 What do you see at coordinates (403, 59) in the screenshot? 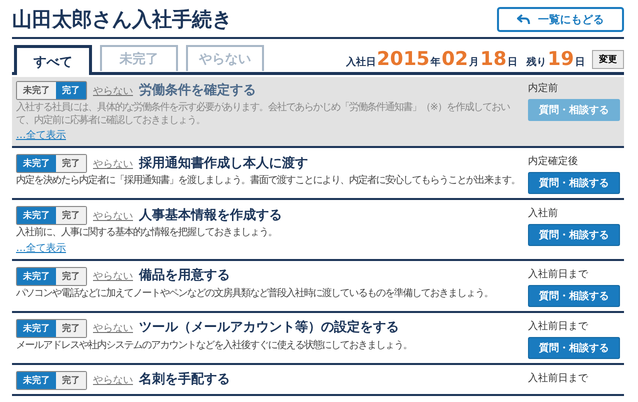
I see `join-year: 2015` at bounding box center [403, 59].